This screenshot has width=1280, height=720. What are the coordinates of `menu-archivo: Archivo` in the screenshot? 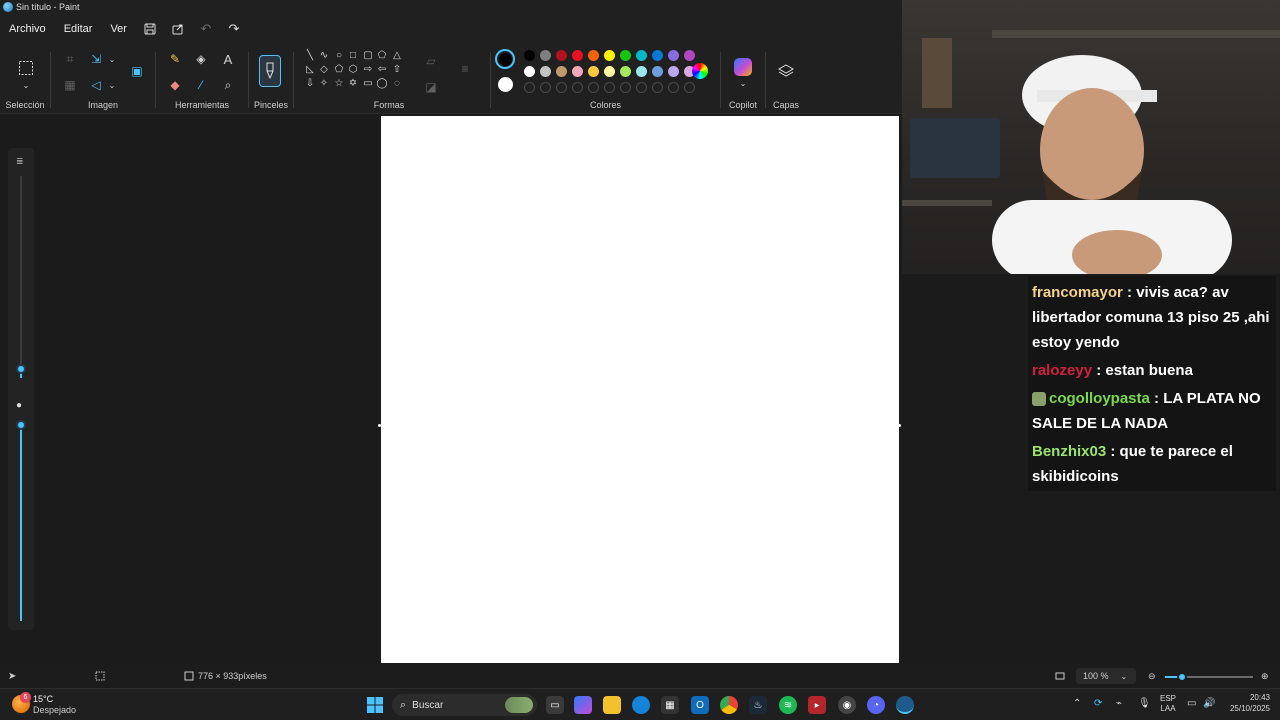 It's located at (27, 29).